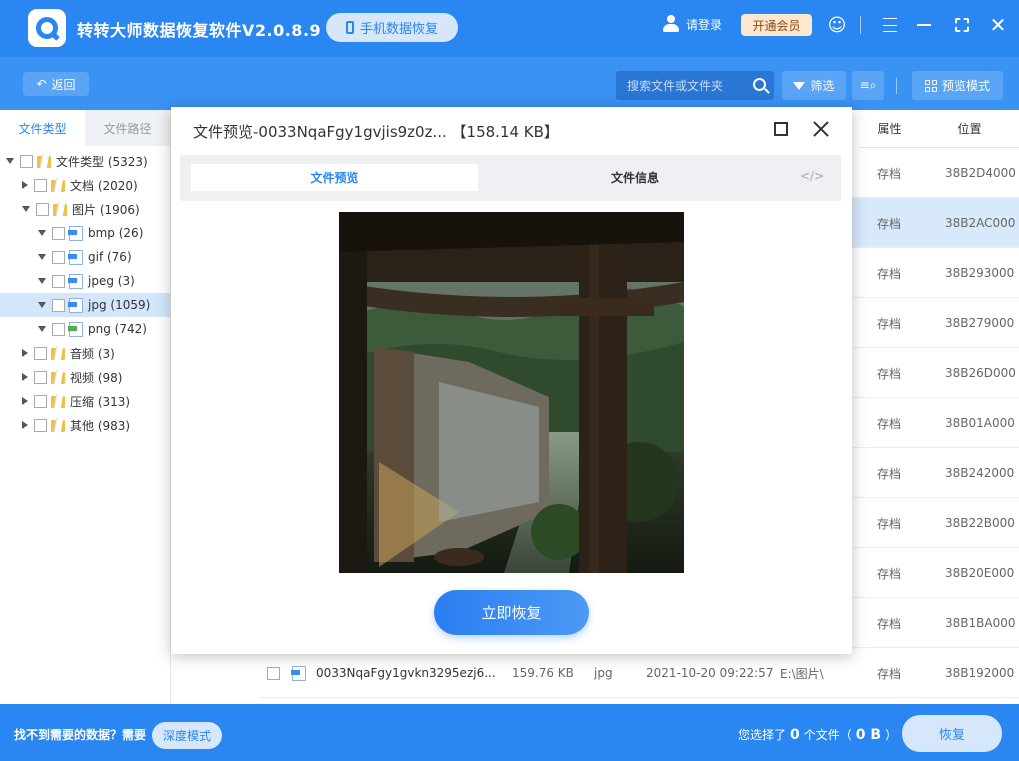  Describe the element at coordinates (85, 401) in the screenshot. I see `tree-item: 压缩 (313)` at that location.